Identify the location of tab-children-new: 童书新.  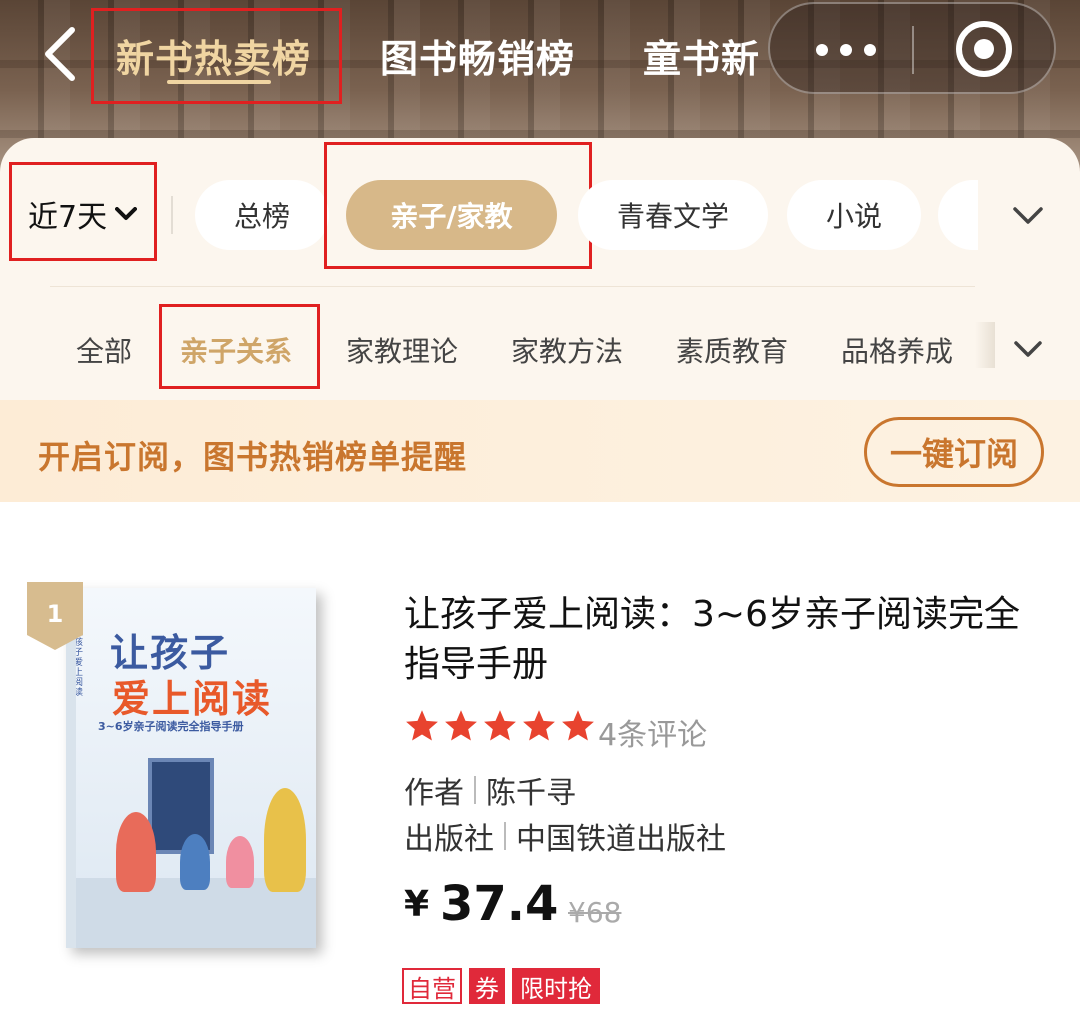
(702, 55).